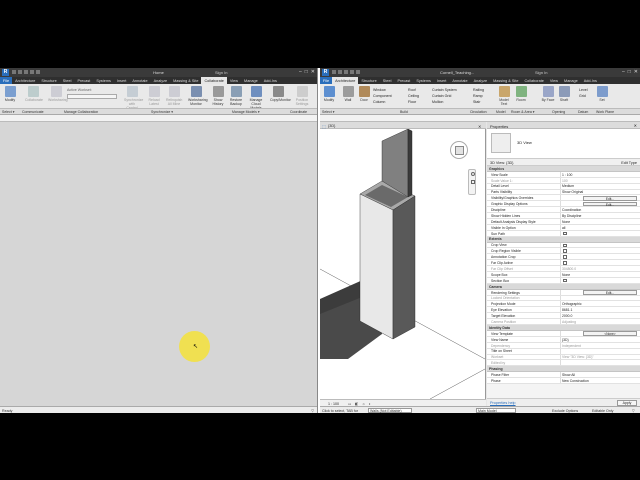 The width and height of the screenshot is (640, 480). Describe the element at coordinates (340, 72) in the screenshot. I see `save-icon` at that location.